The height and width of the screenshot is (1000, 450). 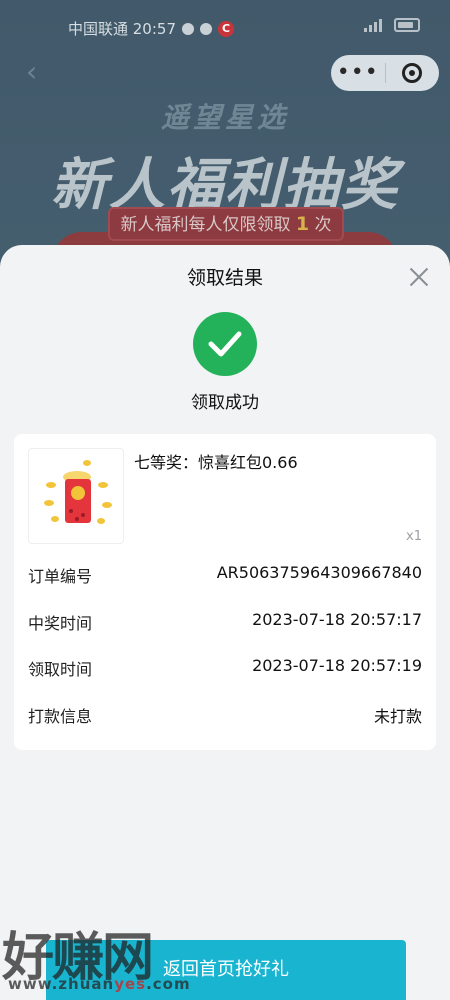 I want to click on prize-quantity: x1, so click(x=414, y=536).